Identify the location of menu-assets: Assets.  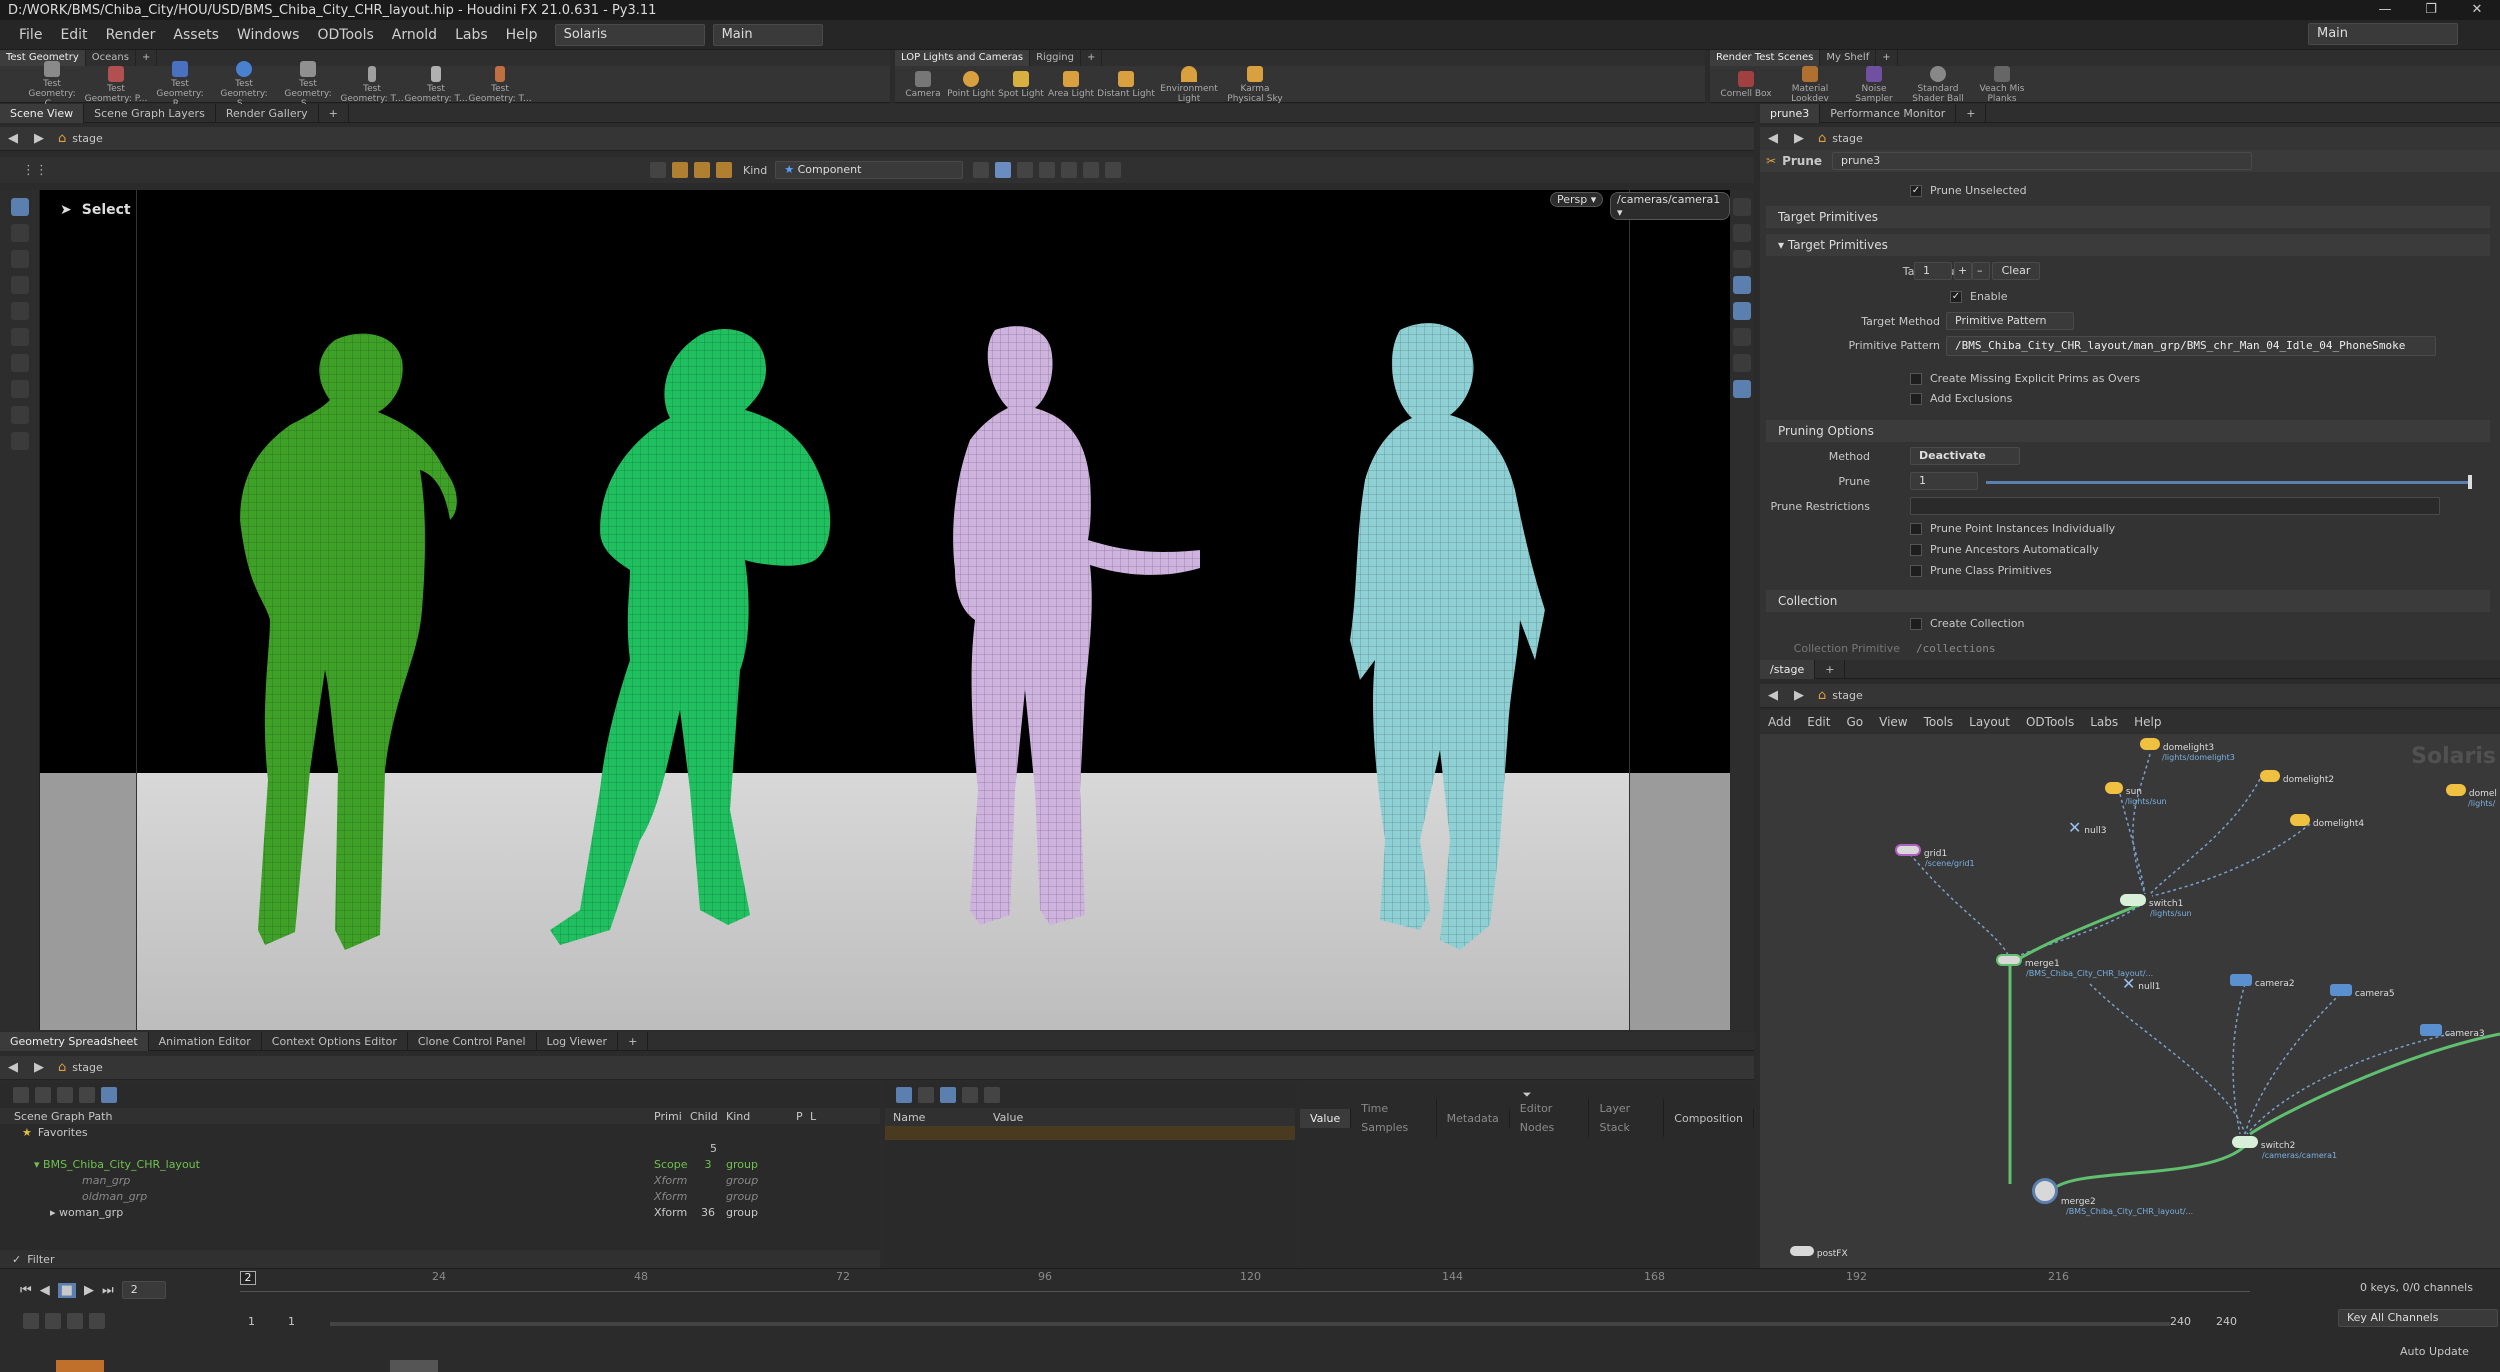
(196, 35).